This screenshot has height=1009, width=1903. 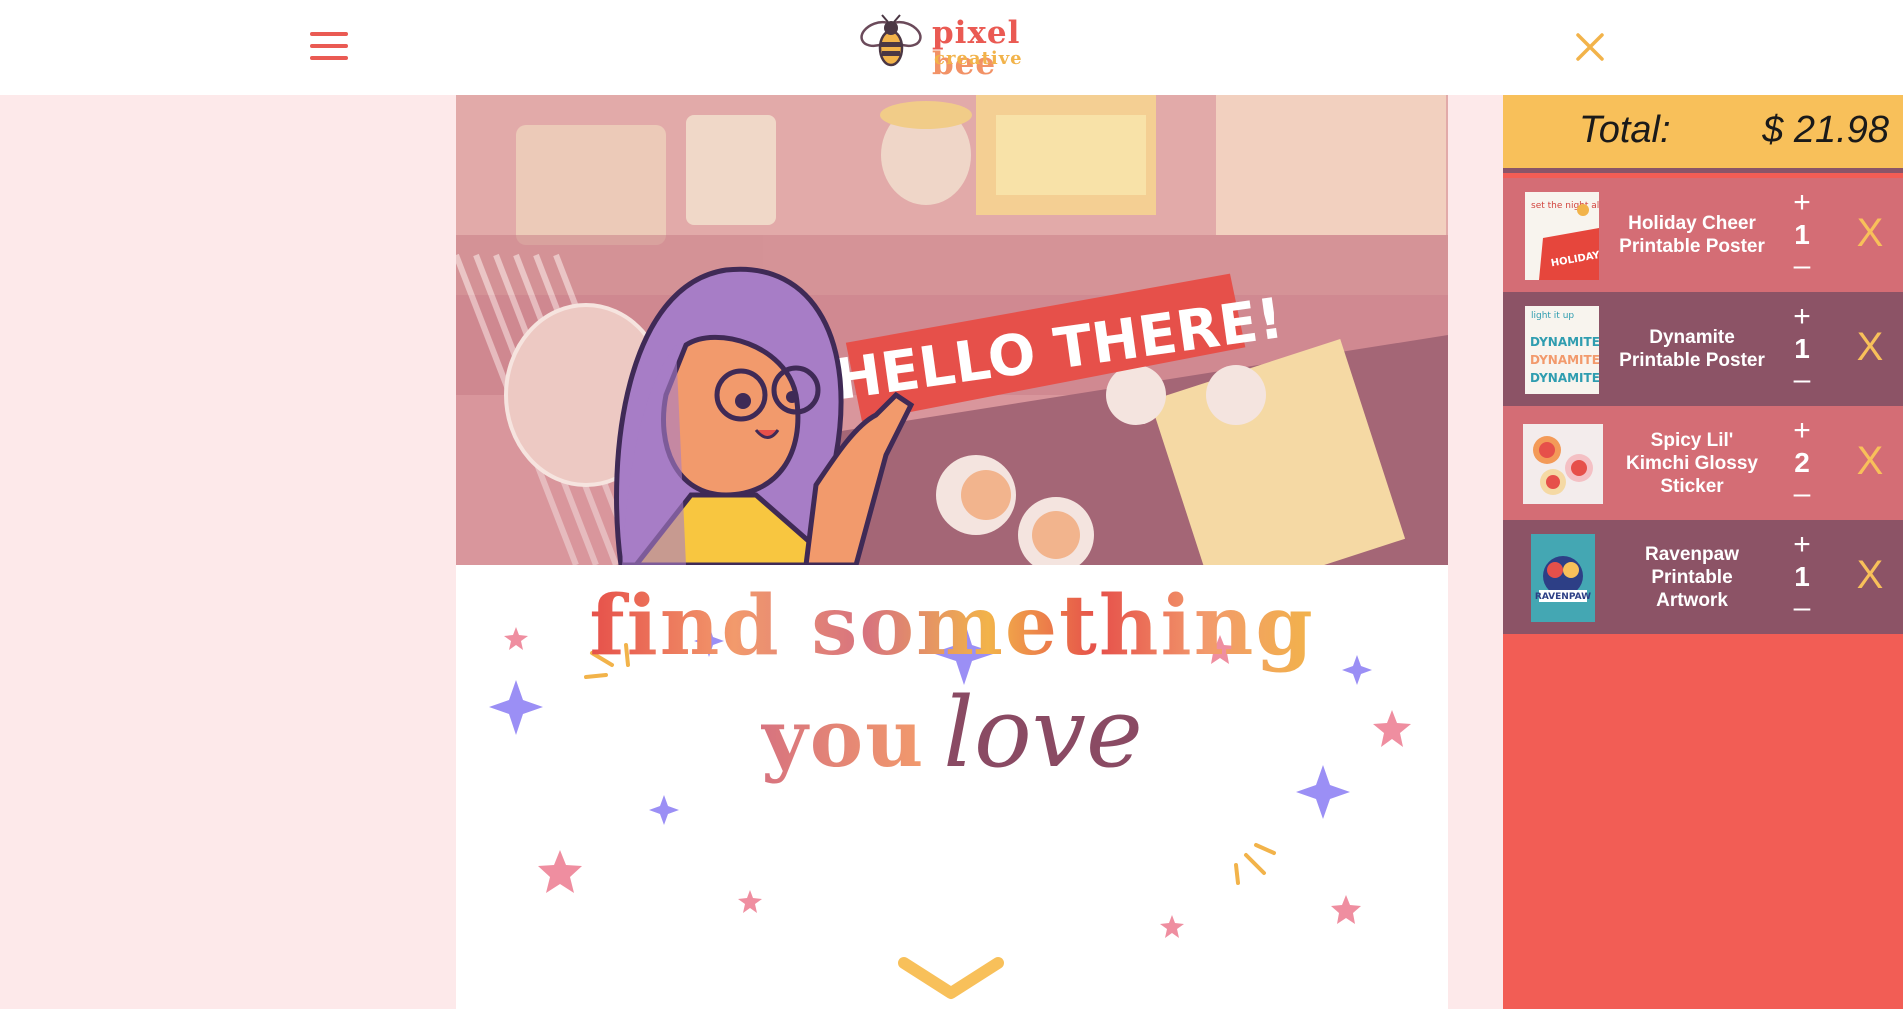 I want to click on pixel-bee-logo: pixel bee creative, so click(x=968, y=47).